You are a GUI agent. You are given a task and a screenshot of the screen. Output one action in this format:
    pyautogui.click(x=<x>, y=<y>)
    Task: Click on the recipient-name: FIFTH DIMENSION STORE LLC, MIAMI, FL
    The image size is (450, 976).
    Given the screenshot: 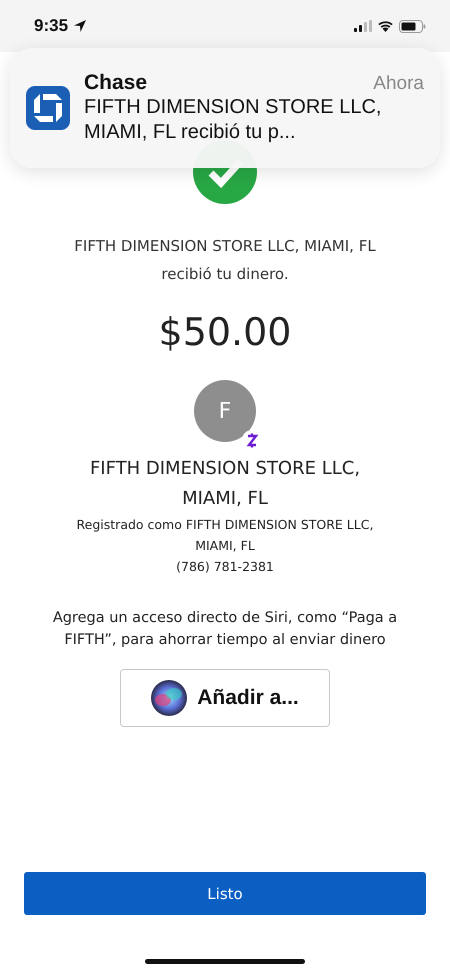 What is the action you would take?
    pyautogui.click(x=225, y=484)
    